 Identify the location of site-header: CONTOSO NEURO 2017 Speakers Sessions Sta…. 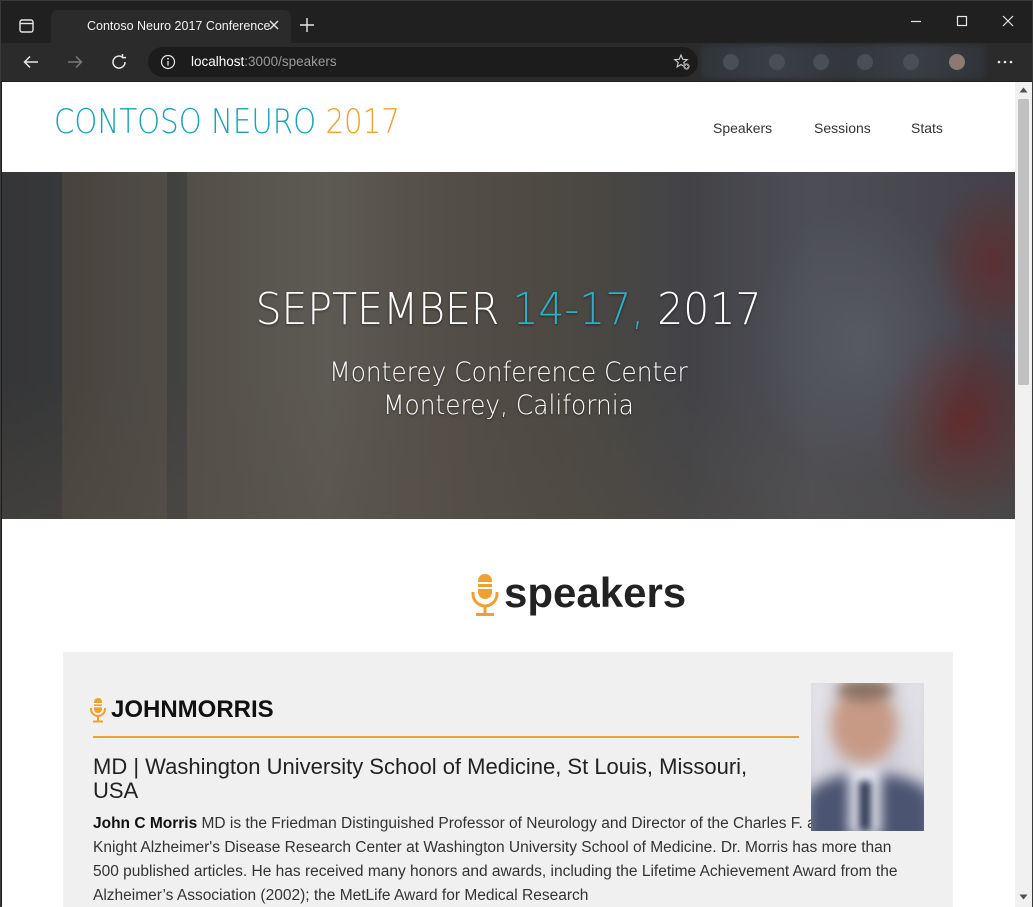
(508, 127).